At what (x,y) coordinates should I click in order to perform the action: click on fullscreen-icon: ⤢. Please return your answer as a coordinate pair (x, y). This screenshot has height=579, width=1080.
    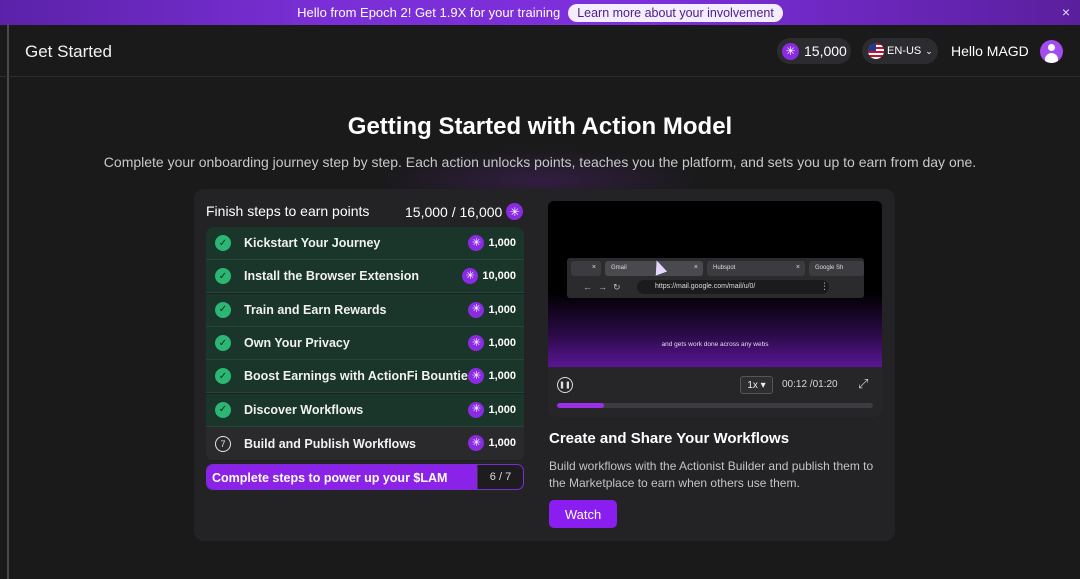
    Looking at the image, I should click on (863, 384).